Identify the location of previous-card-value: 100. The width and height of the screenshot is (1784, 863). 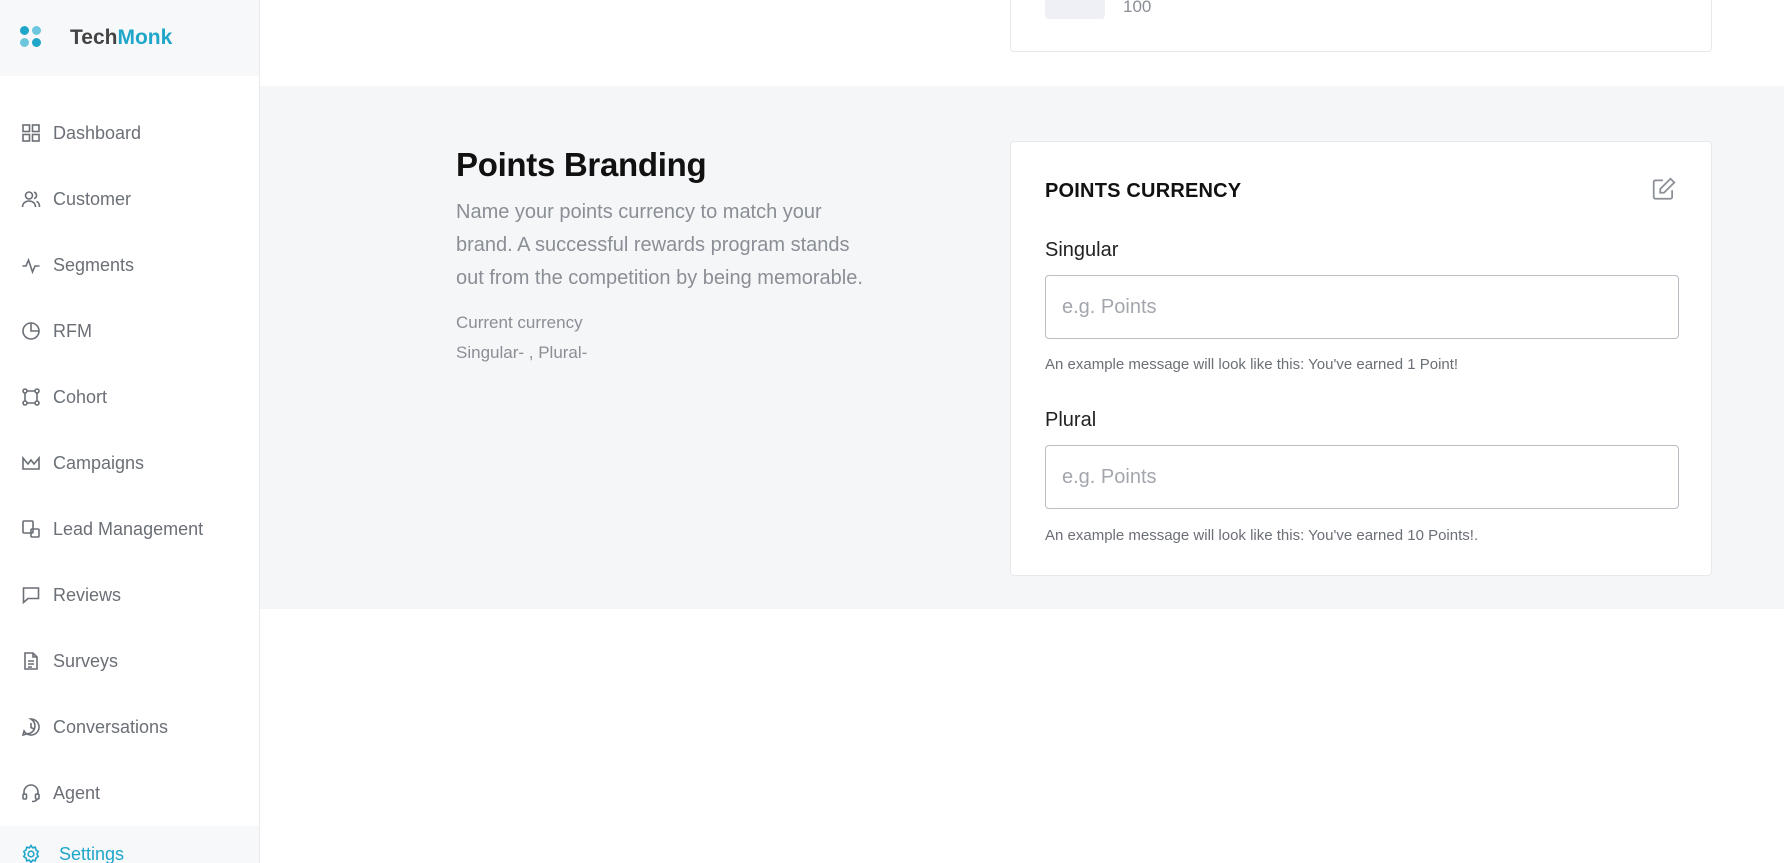
(1137, 8).